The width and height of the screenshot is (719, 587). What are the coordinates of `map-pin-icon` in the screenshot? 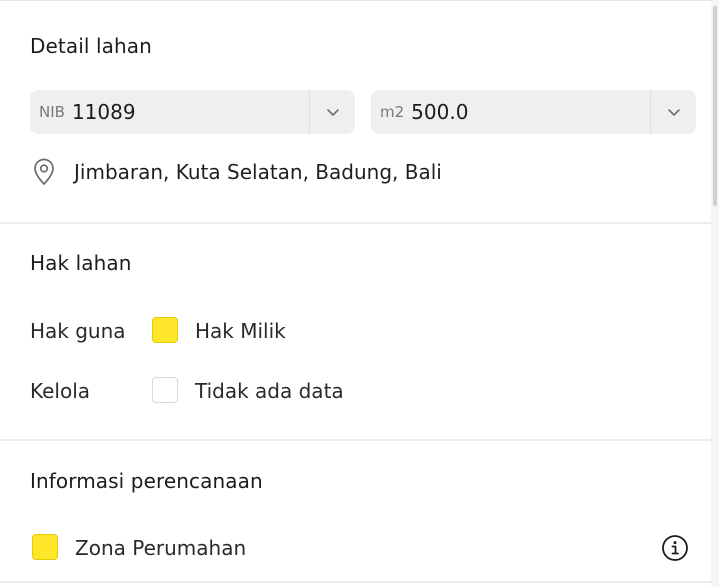 It's located at (44, 171).